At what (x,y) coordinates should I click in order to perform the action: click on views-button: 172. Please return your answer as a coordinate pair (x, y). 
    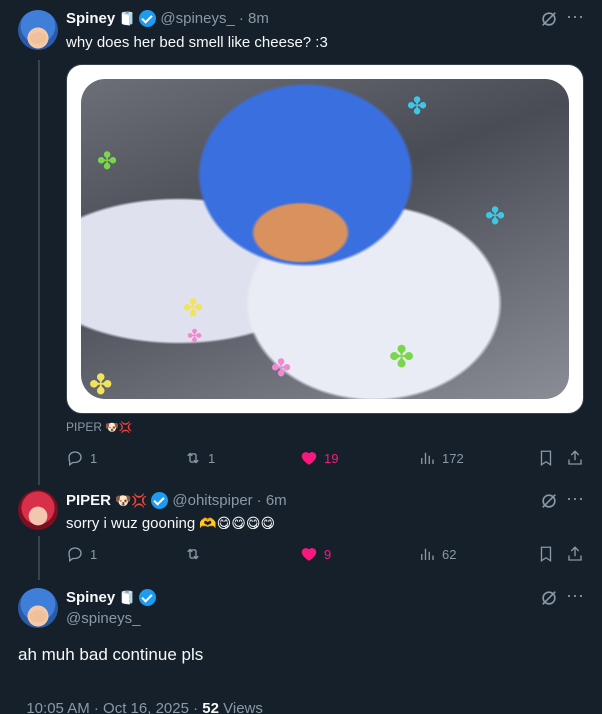
    Looking at the image, I should click on (441, 458).